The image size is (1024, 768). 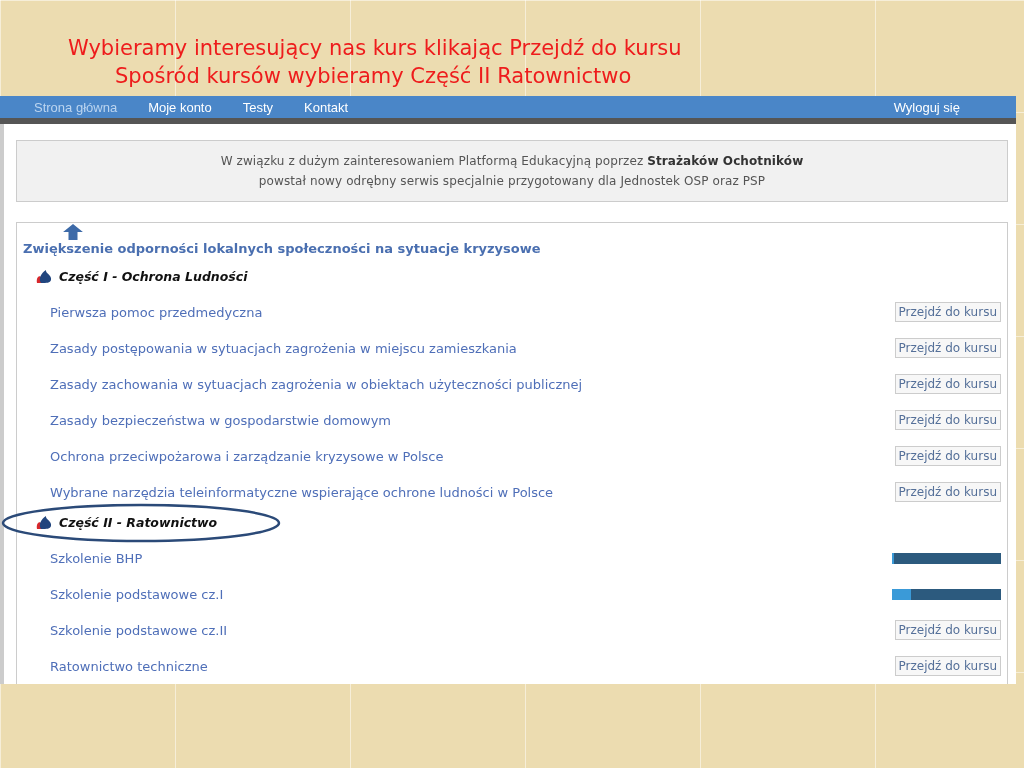 I want to click on slide-title: Wybieramy interesujący nas kurs klikając Przejdź do kursu, so click(x=375, y=48).